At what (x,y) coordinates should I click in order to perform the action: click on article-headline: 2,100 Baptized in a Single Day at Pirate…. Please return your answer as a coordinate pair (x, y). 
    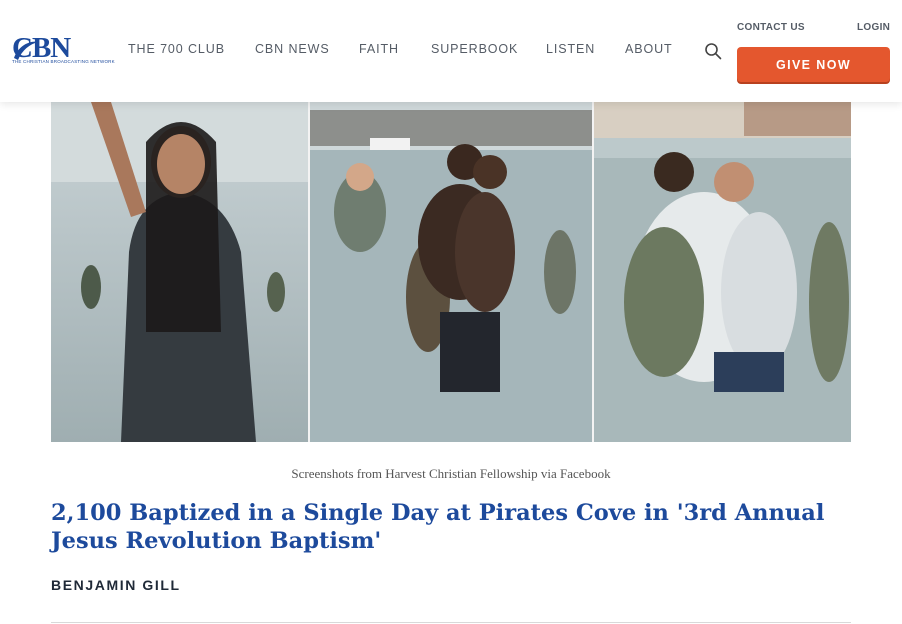
    Looking at the image, I should click on (438, 527).